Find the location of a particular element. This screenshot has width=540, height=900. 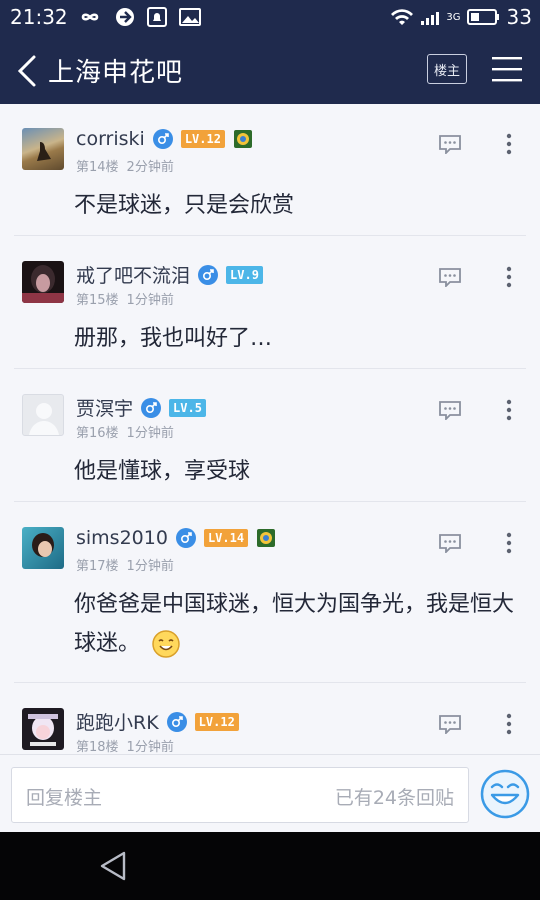

network-type-label: 3G is located at coordinates (453, 17).